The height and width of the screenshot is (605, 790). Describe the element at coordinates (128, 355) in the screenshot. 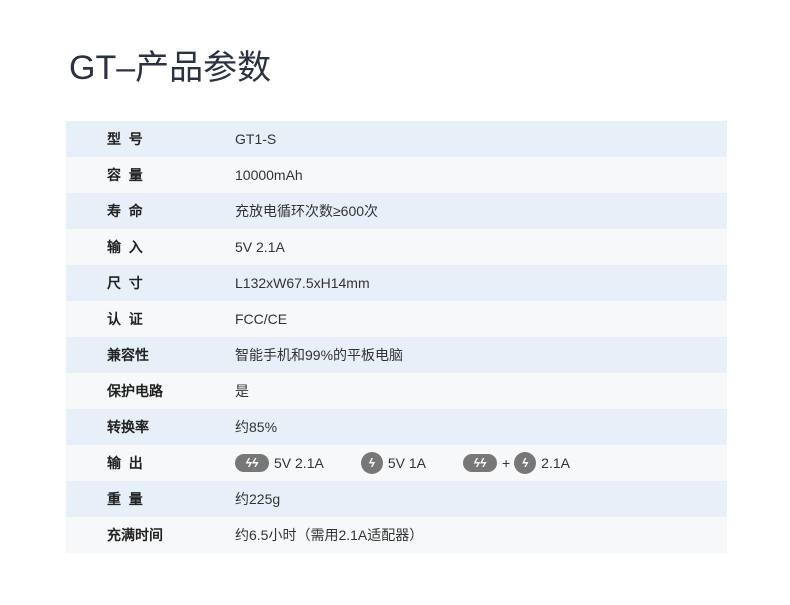

I see `spec-label: 兼容性` at that location.